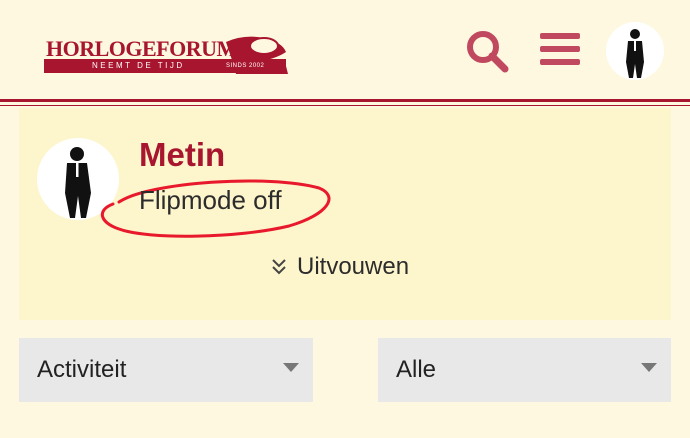 The image size is (690, 438). I want to click on chevron-double-down-icon, so click(279, 267).